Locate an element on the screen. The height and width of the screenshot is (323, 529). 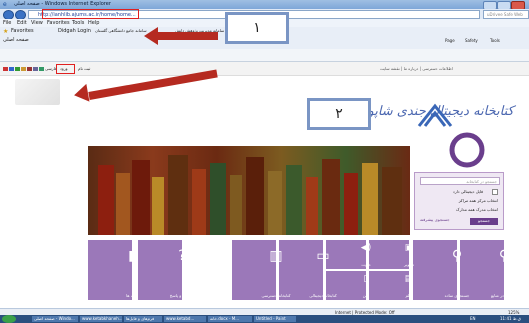
menu-edit: Edit is located at coordinates (22, 23).